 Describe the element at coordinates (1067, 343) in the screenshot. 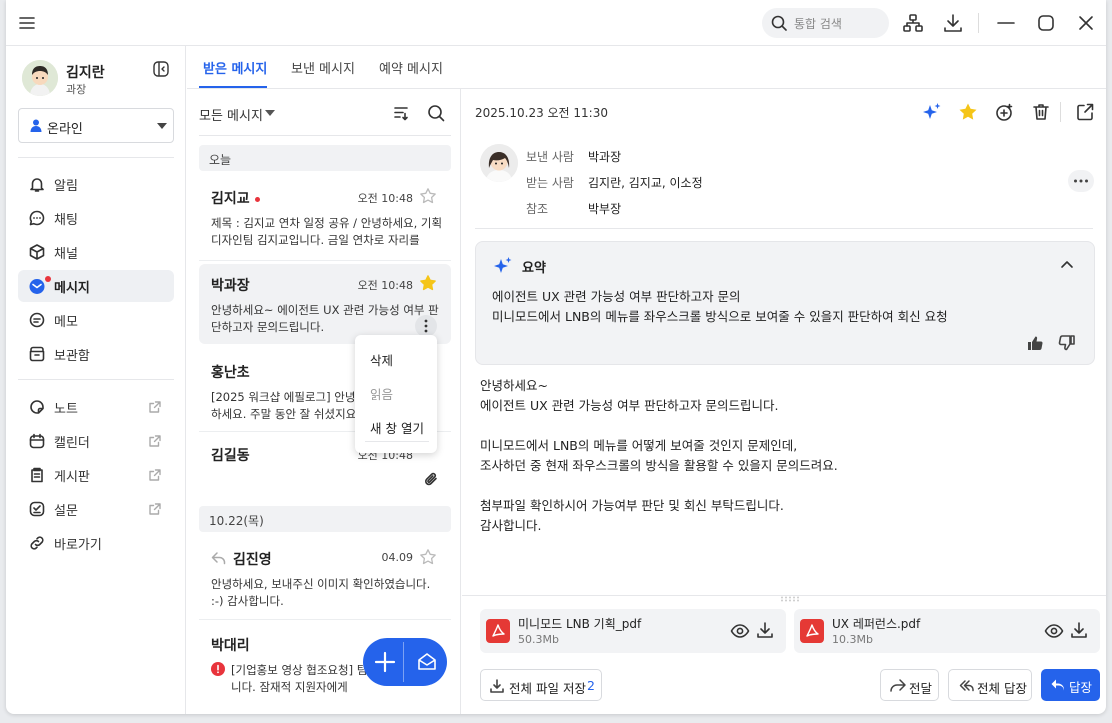

I see `thumbs-down-icon` at that location.